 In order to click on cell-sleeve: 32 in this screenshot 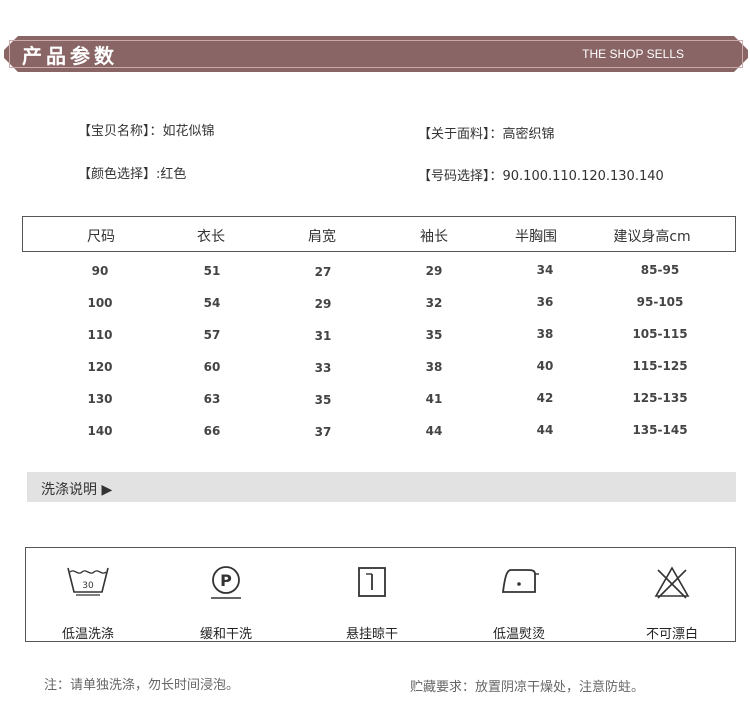, I will do `click(434, 303)`.